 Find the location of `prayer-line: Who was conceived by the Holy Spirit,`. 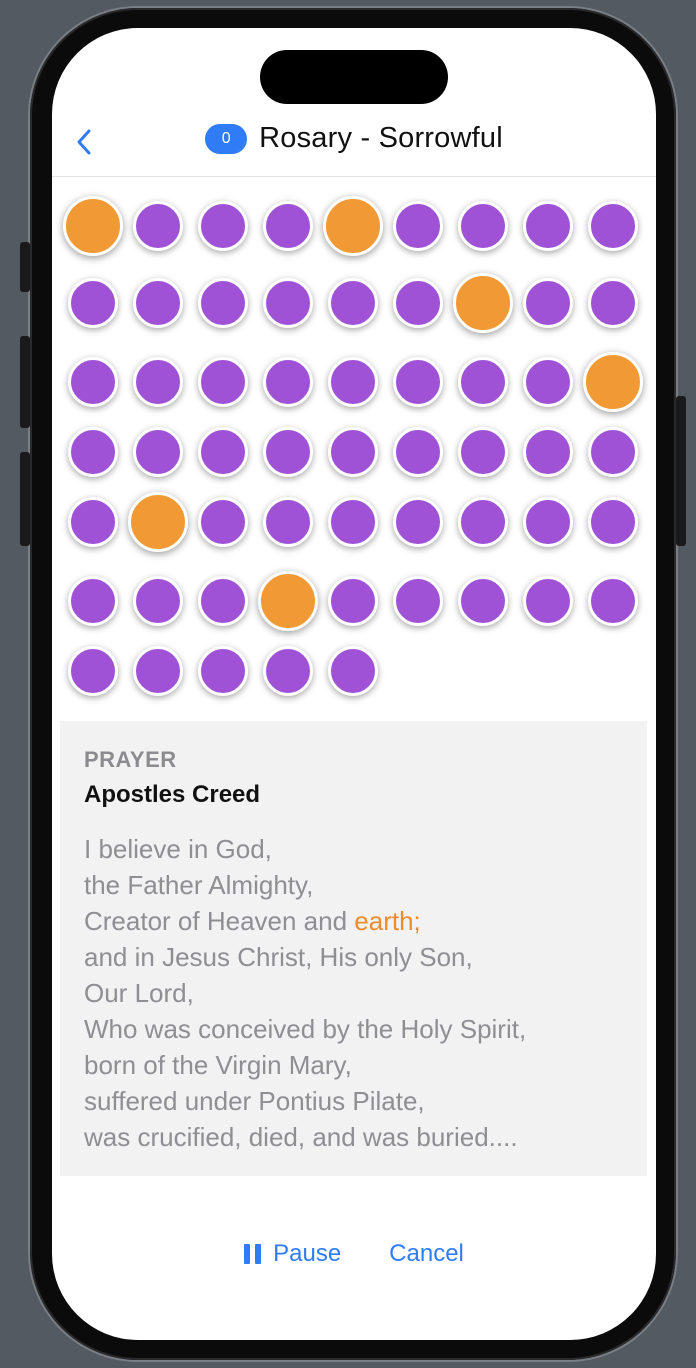

prayer-line: Who was conceived by the Holy Spirit, is located at coordinates (305, 1029).